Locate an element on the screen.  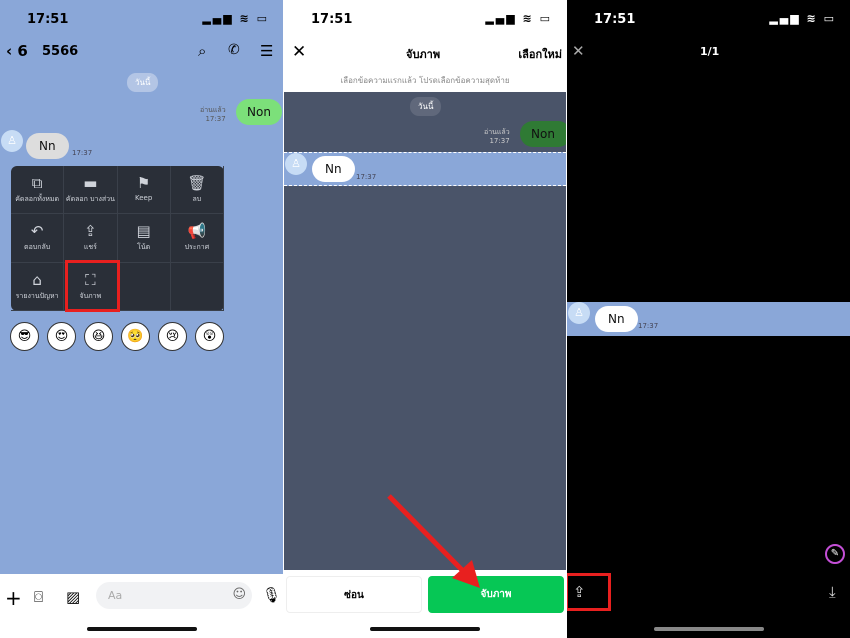
menu-item-label: แชร์ is located at coordinates (90, 247).